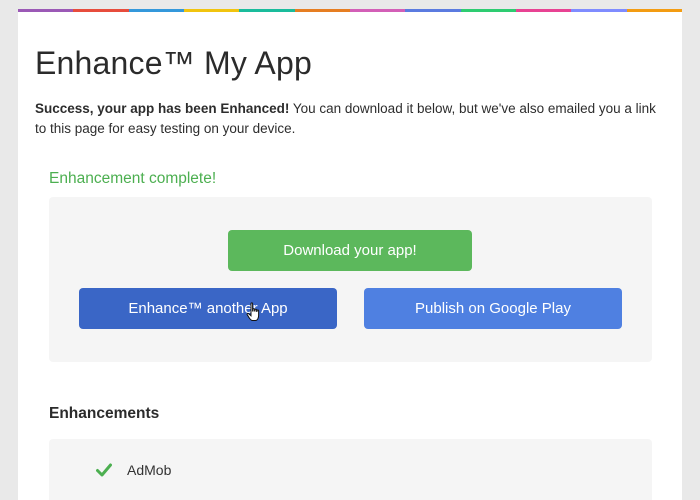 This screenshot has width=700, height=500. What do you see at coordinates (104, 470) in the screenshot?
I see `check-icon` at bounding box center [104, 470].